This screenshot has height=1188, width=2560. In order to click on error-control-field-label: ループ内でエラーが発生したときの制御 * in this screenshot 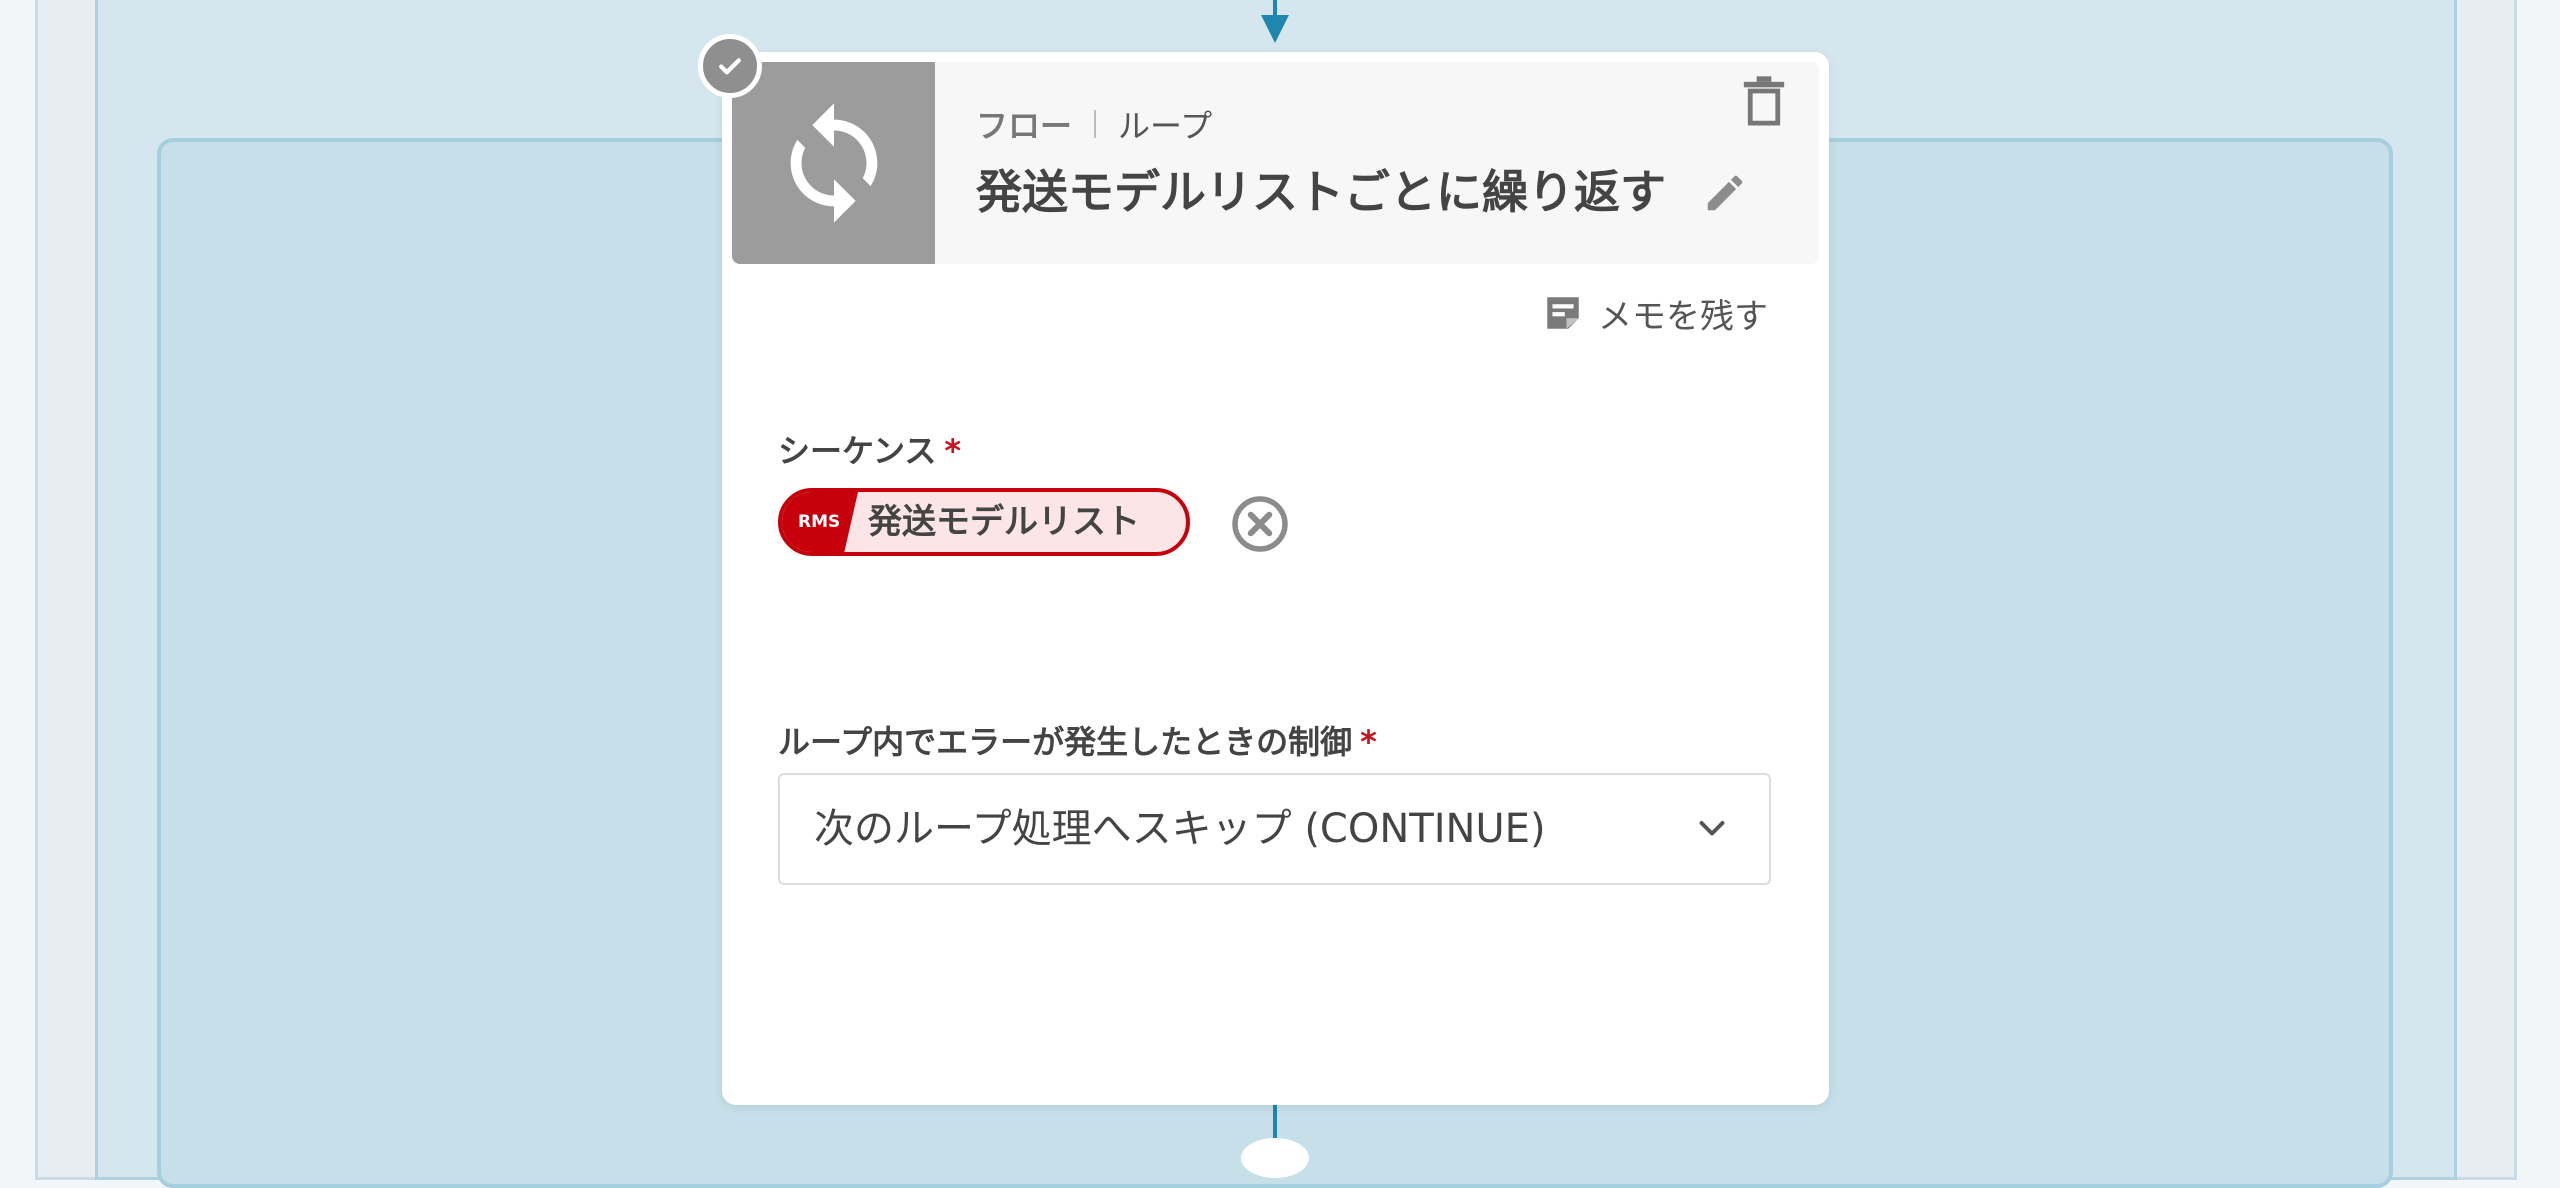, I will do `click(1077, 740)`.